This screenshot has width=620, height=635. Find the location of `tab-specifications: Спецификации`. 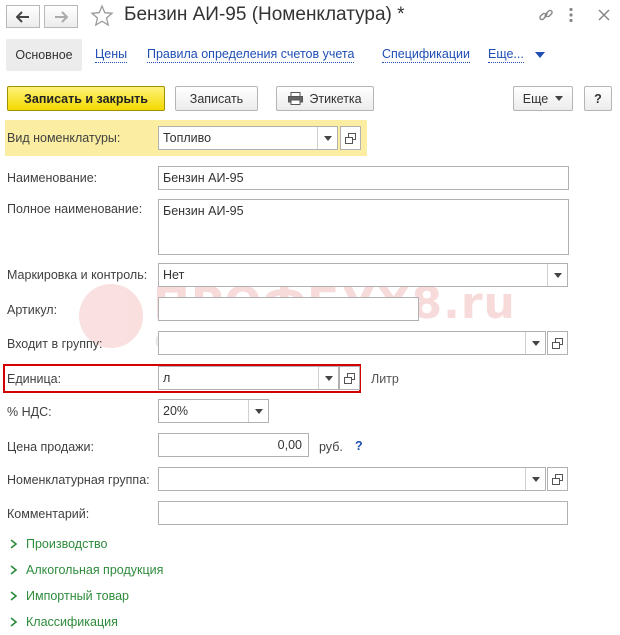

tab-specifications: Спецификации is located at coordinates (426, 55).